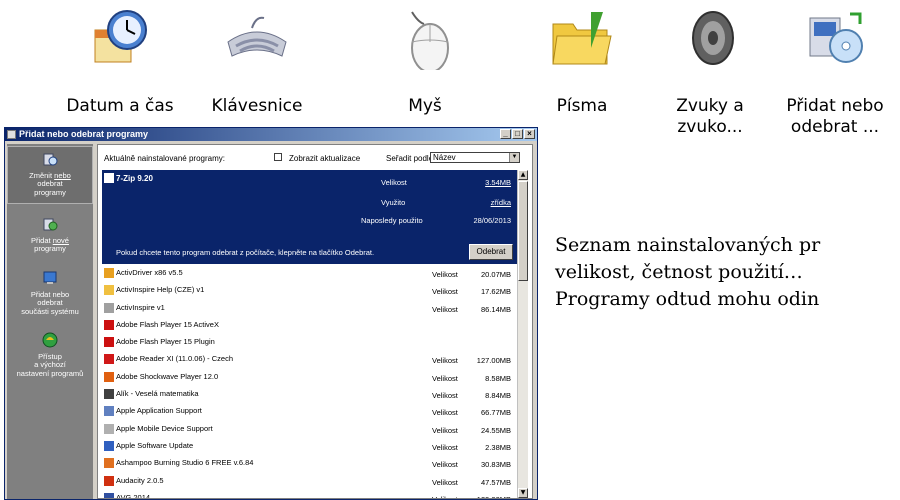  I want to click on program-row: Alík - Veselá matematika Velikost 8.84MB, so click(309, 393).